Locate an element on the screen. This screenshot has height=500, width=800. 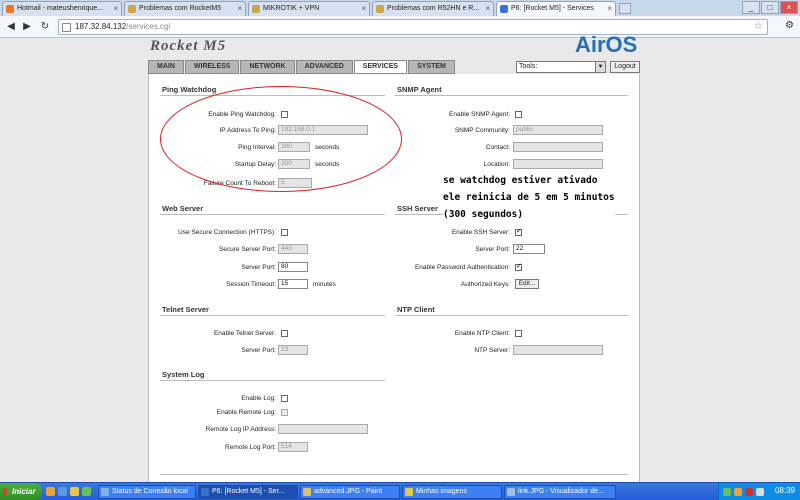
annotation-line: ele reinicia de 5 em 5 minutos is located at coordinates (529, 197).